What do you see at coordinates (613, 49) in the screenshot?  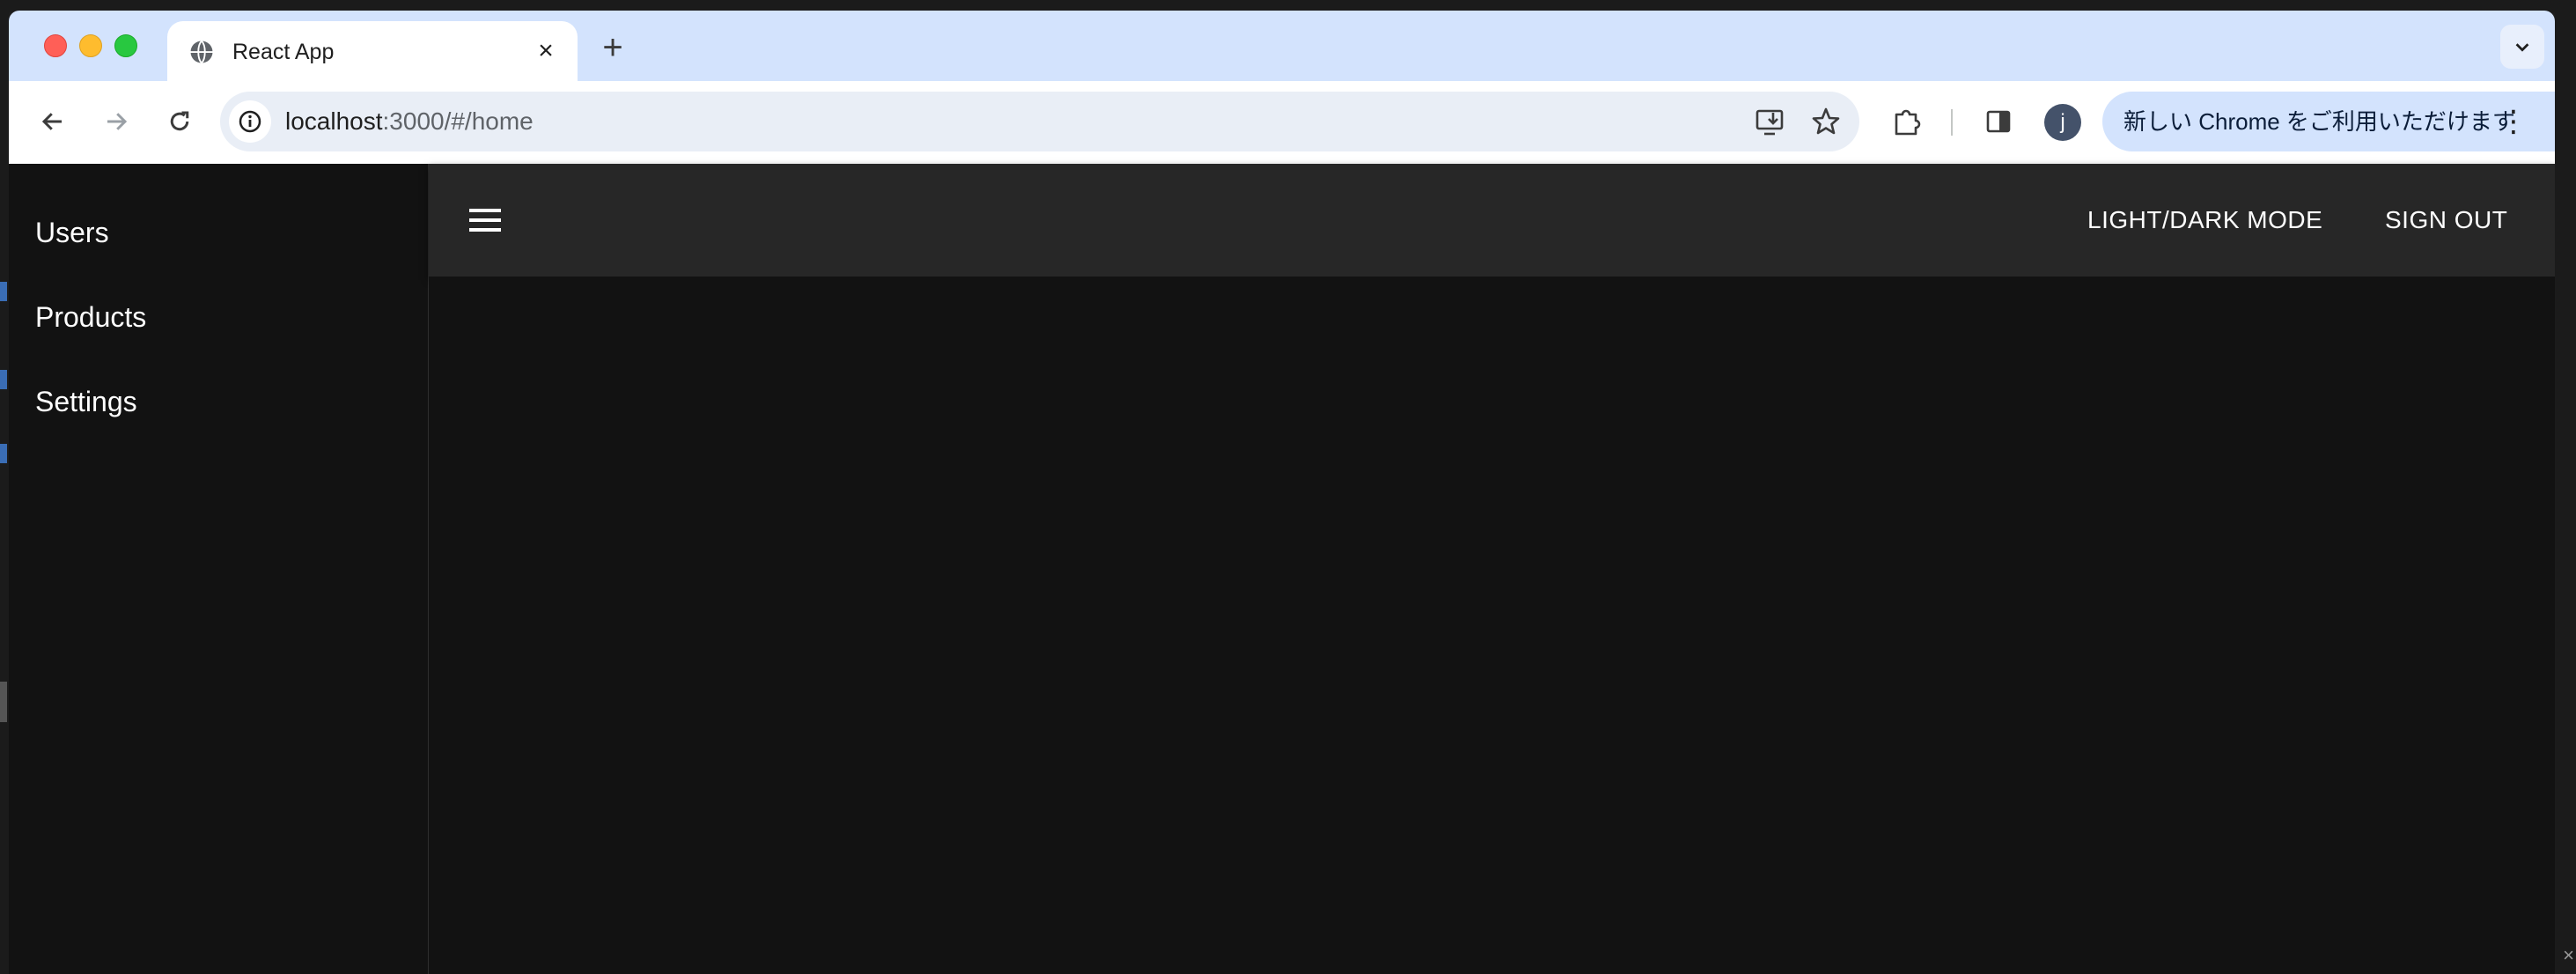 I see `plus-icon: +` at bounding box center [613, 49].